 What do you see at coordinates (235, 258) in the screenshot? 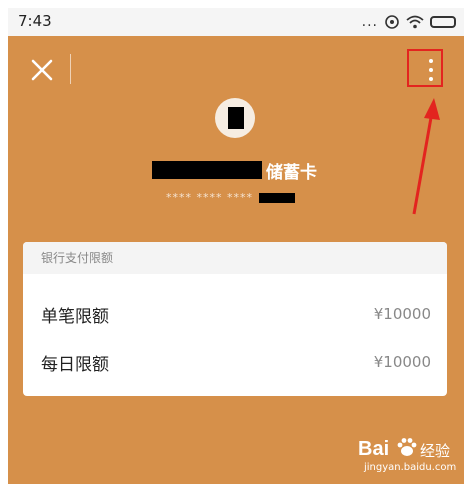
I see `limits-title: 银行支付限额` at bounding box center [235, 258].